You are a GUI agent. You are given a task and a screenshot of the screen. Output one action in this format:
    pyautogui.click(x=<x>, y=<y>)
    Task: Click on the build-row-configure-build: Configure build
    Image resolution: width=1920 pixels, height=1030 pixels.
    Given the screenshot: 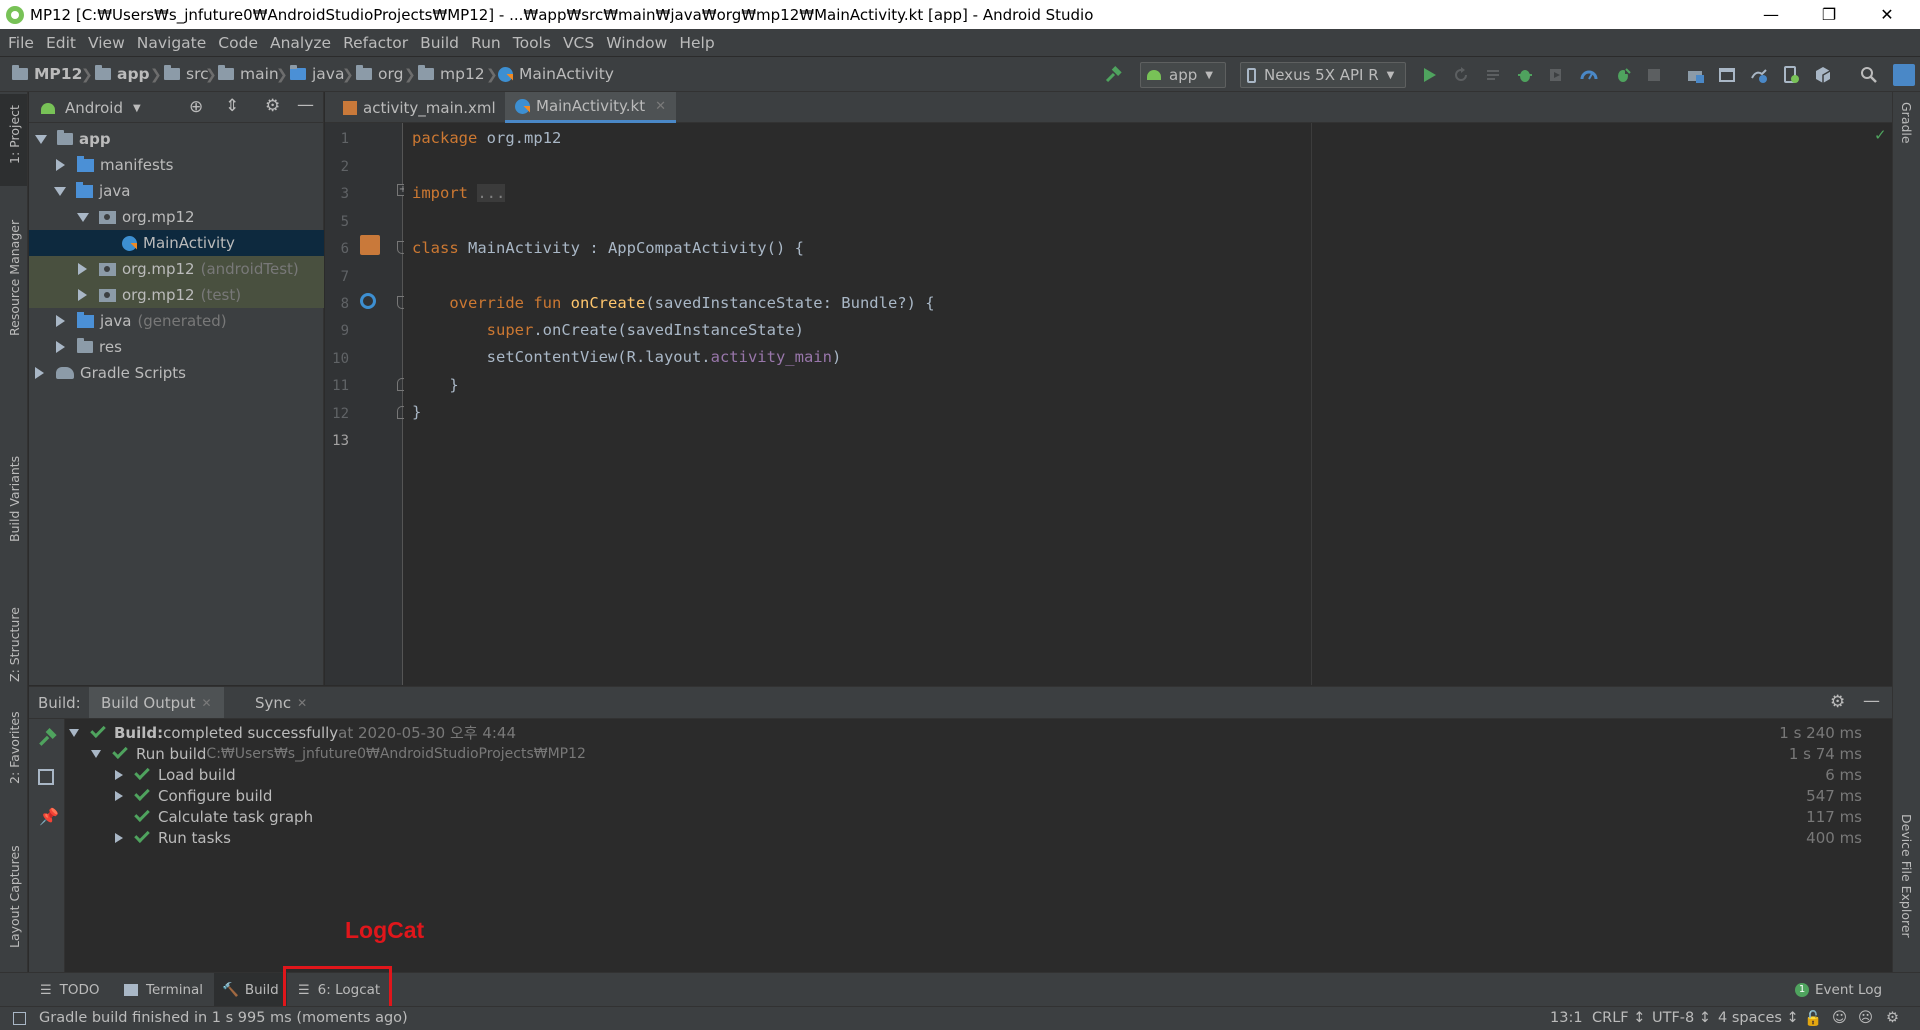 What is the action you would take?
    pyautogui.click(x=193, y=795)
    